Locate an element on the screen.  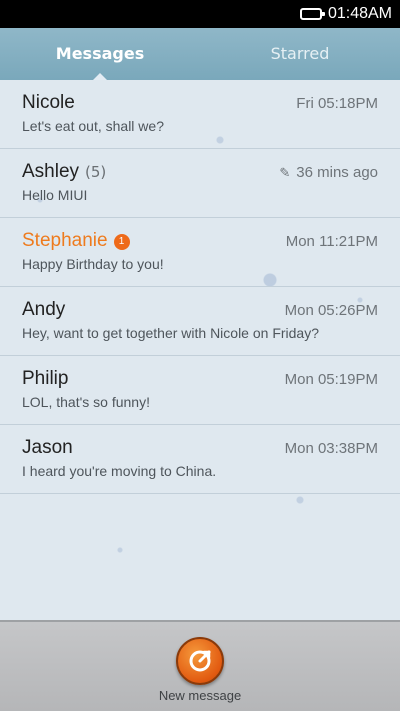
thread-preview: I heard you're moving to China. is located at coordinates (119, 471).